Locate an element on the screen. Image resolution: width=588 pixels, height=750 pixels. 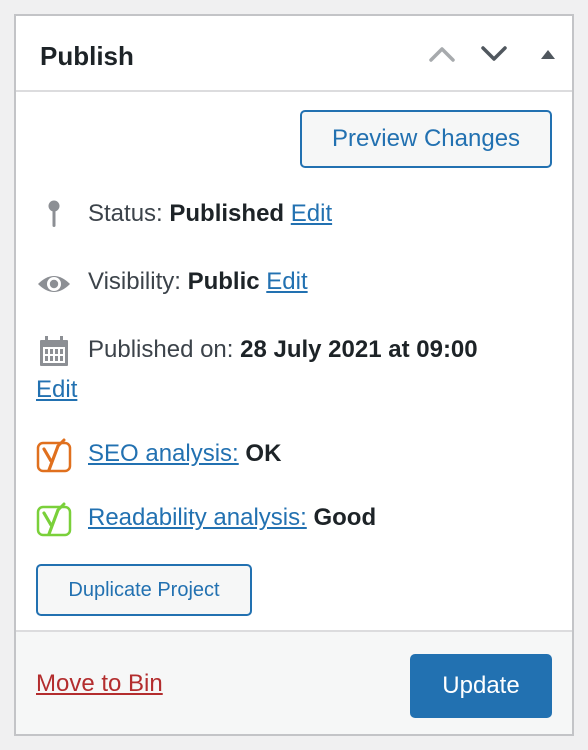
seo-text: SEO analysis: OK is located at coordinates (184, 454).